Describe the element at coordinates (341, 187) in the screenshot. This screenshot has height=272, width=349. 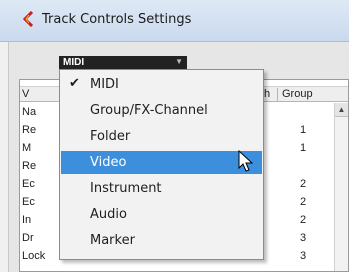
I see `table-scrollbar: ▲` at that location.